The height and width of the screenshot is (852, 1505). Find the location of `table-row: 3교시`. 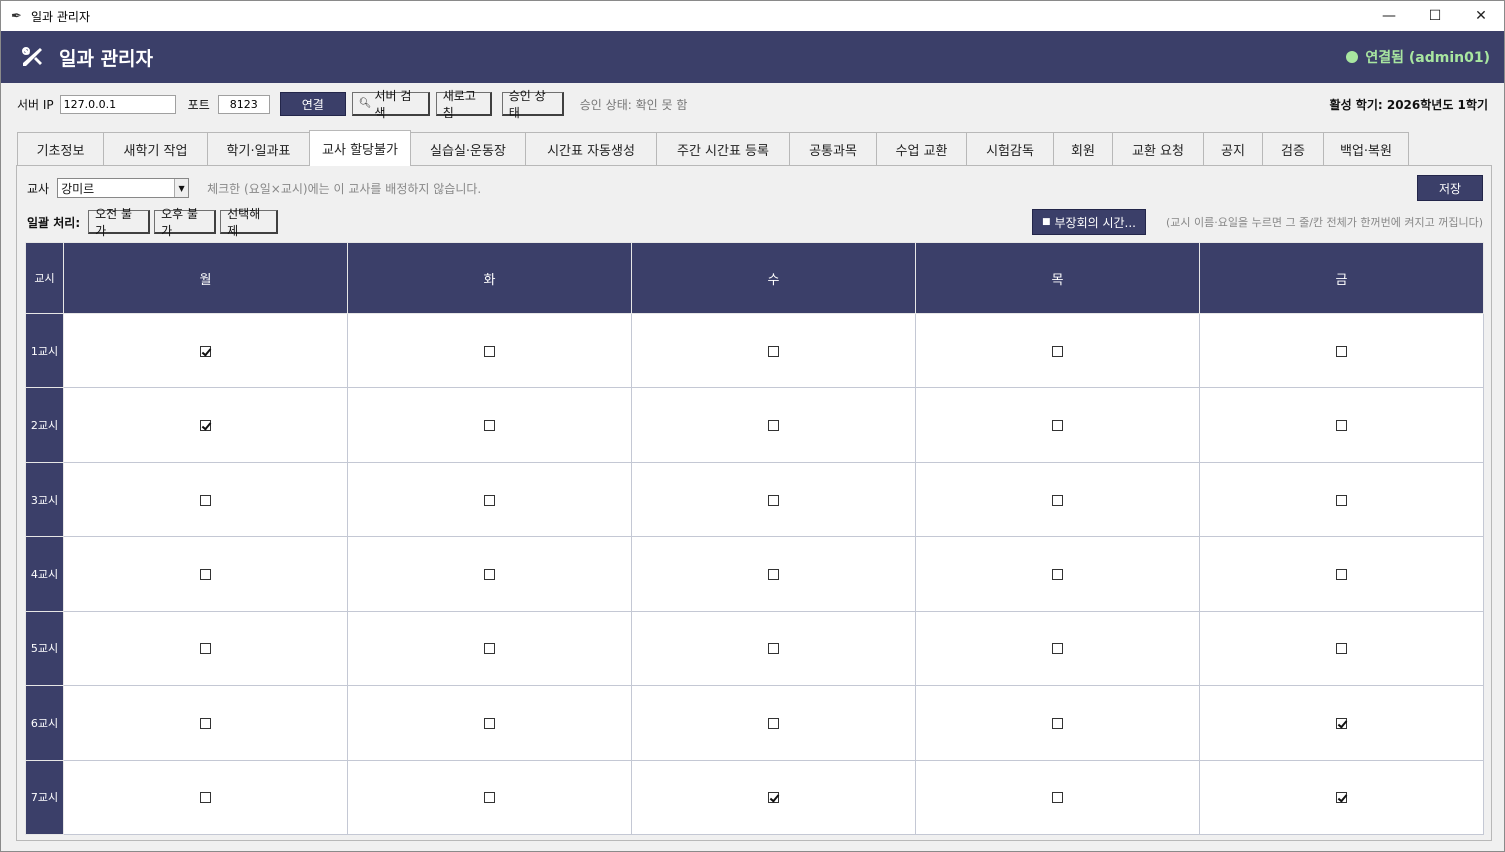

table-row: 3교시 is located at coordinates (754, 499).